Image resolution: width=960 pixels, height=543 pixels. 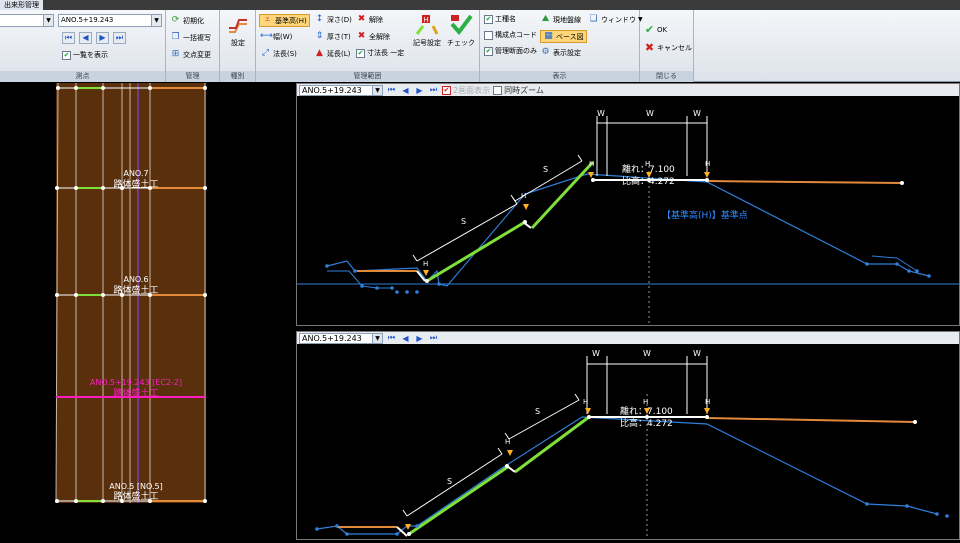 What do you see at coordinates (562, 195) in the screenshot?
I see `slope-green-upper` at bounding box center [562, 195].